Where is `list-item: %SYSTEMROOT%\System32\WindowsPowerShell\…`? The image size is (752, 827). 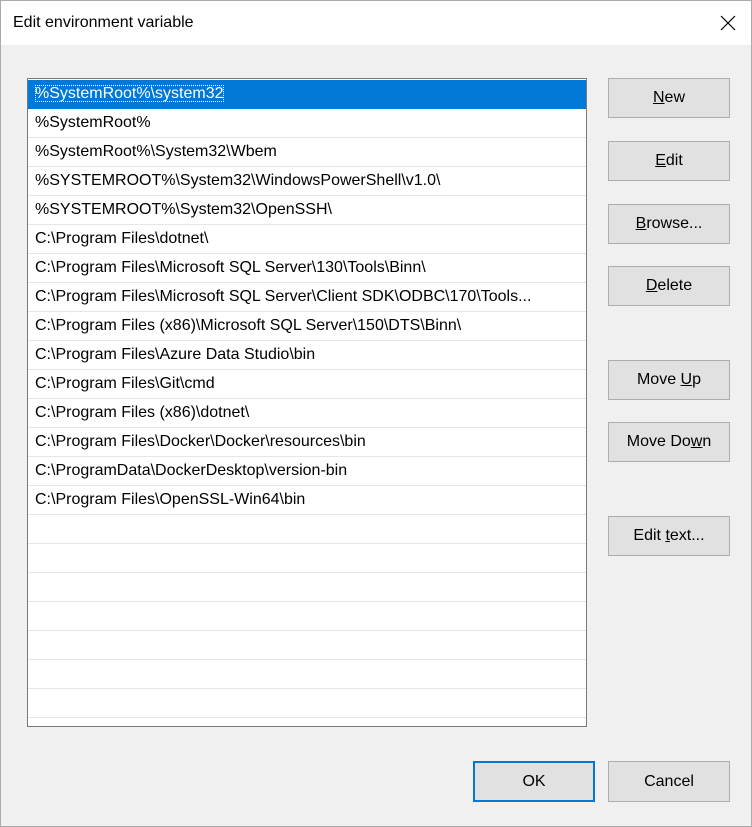 list-item: %SYSTEMROOT%\System32\WindowsPowerShell\… is located at coordinates (307, 181).